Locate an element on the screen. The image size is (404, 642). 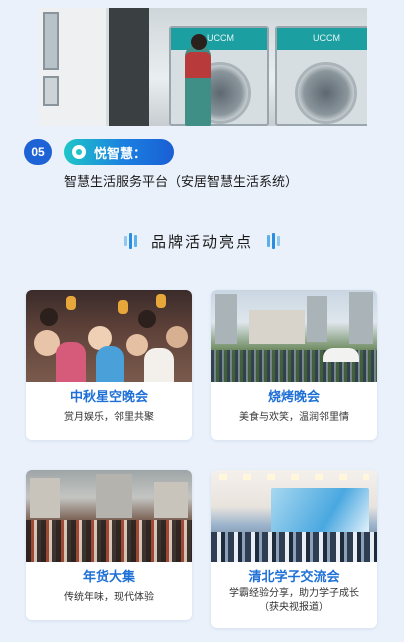
card-subtitle-line: 学霸经验分享，助力学子成长 is located at coordinates (294, 593).